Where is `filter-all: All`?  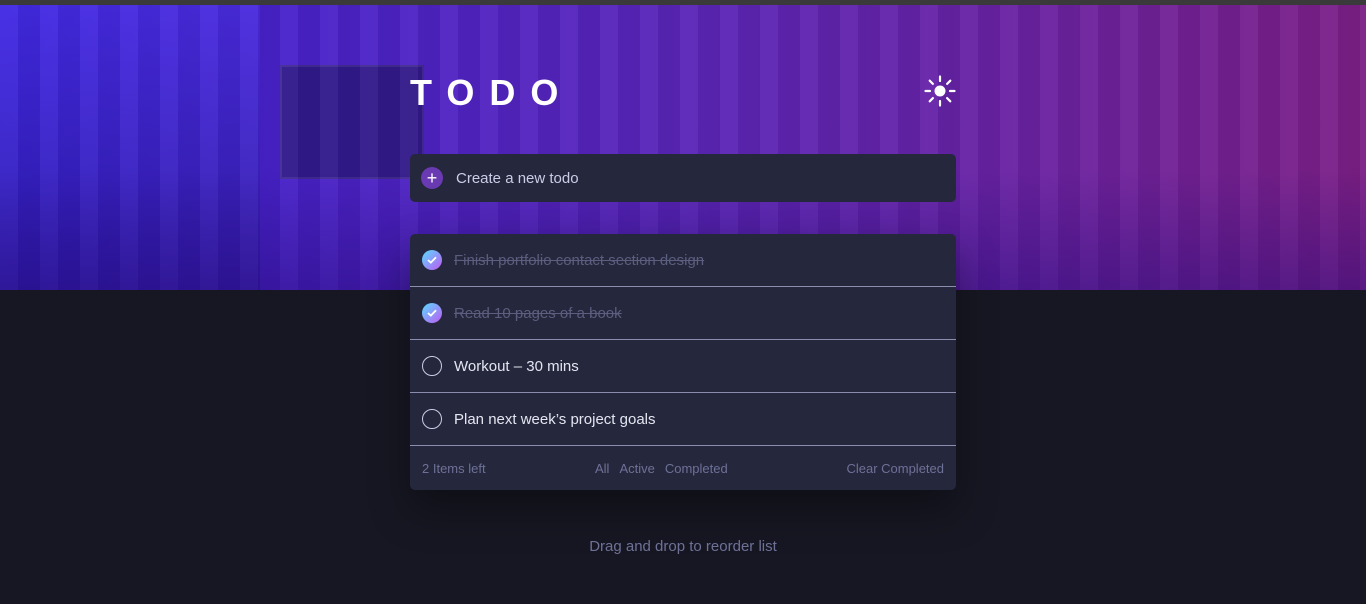
filter-all: All is located at coordinates (602, 468).